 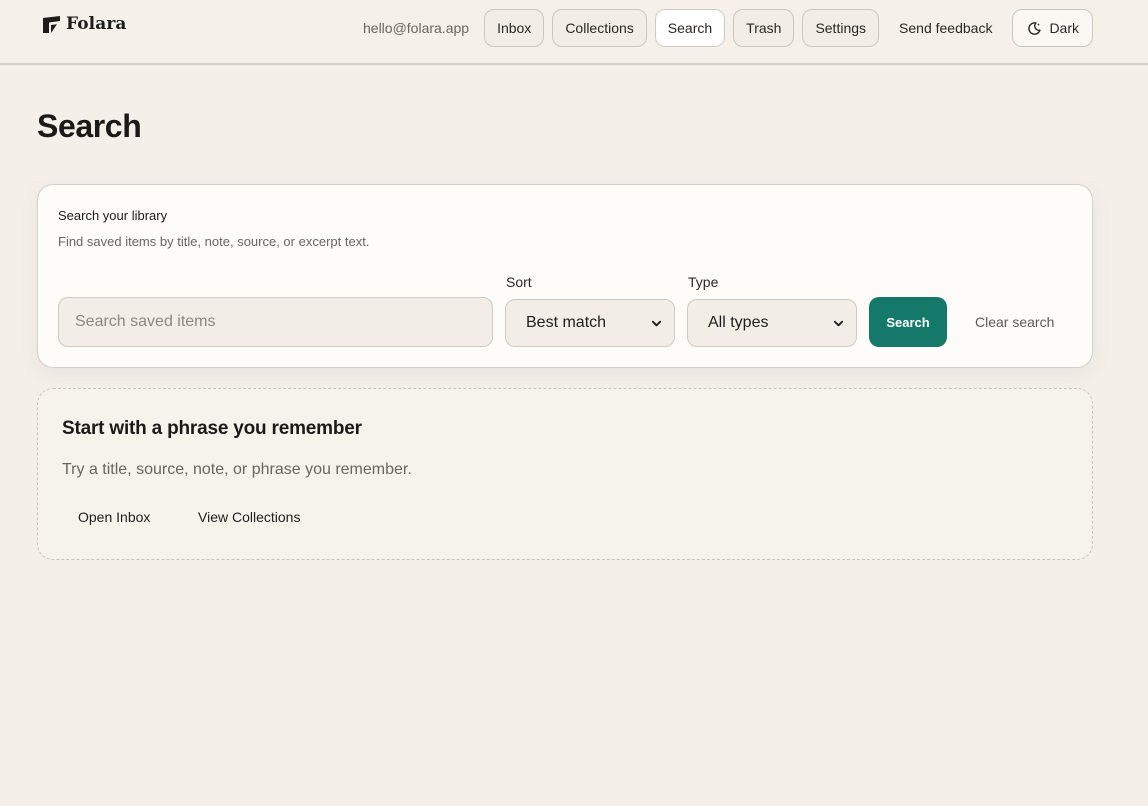 What do you see at coordinates (114, 517) in the screenshot?
I see `open-inbox-button: Open Inbox` at bounding box center [114, 517].